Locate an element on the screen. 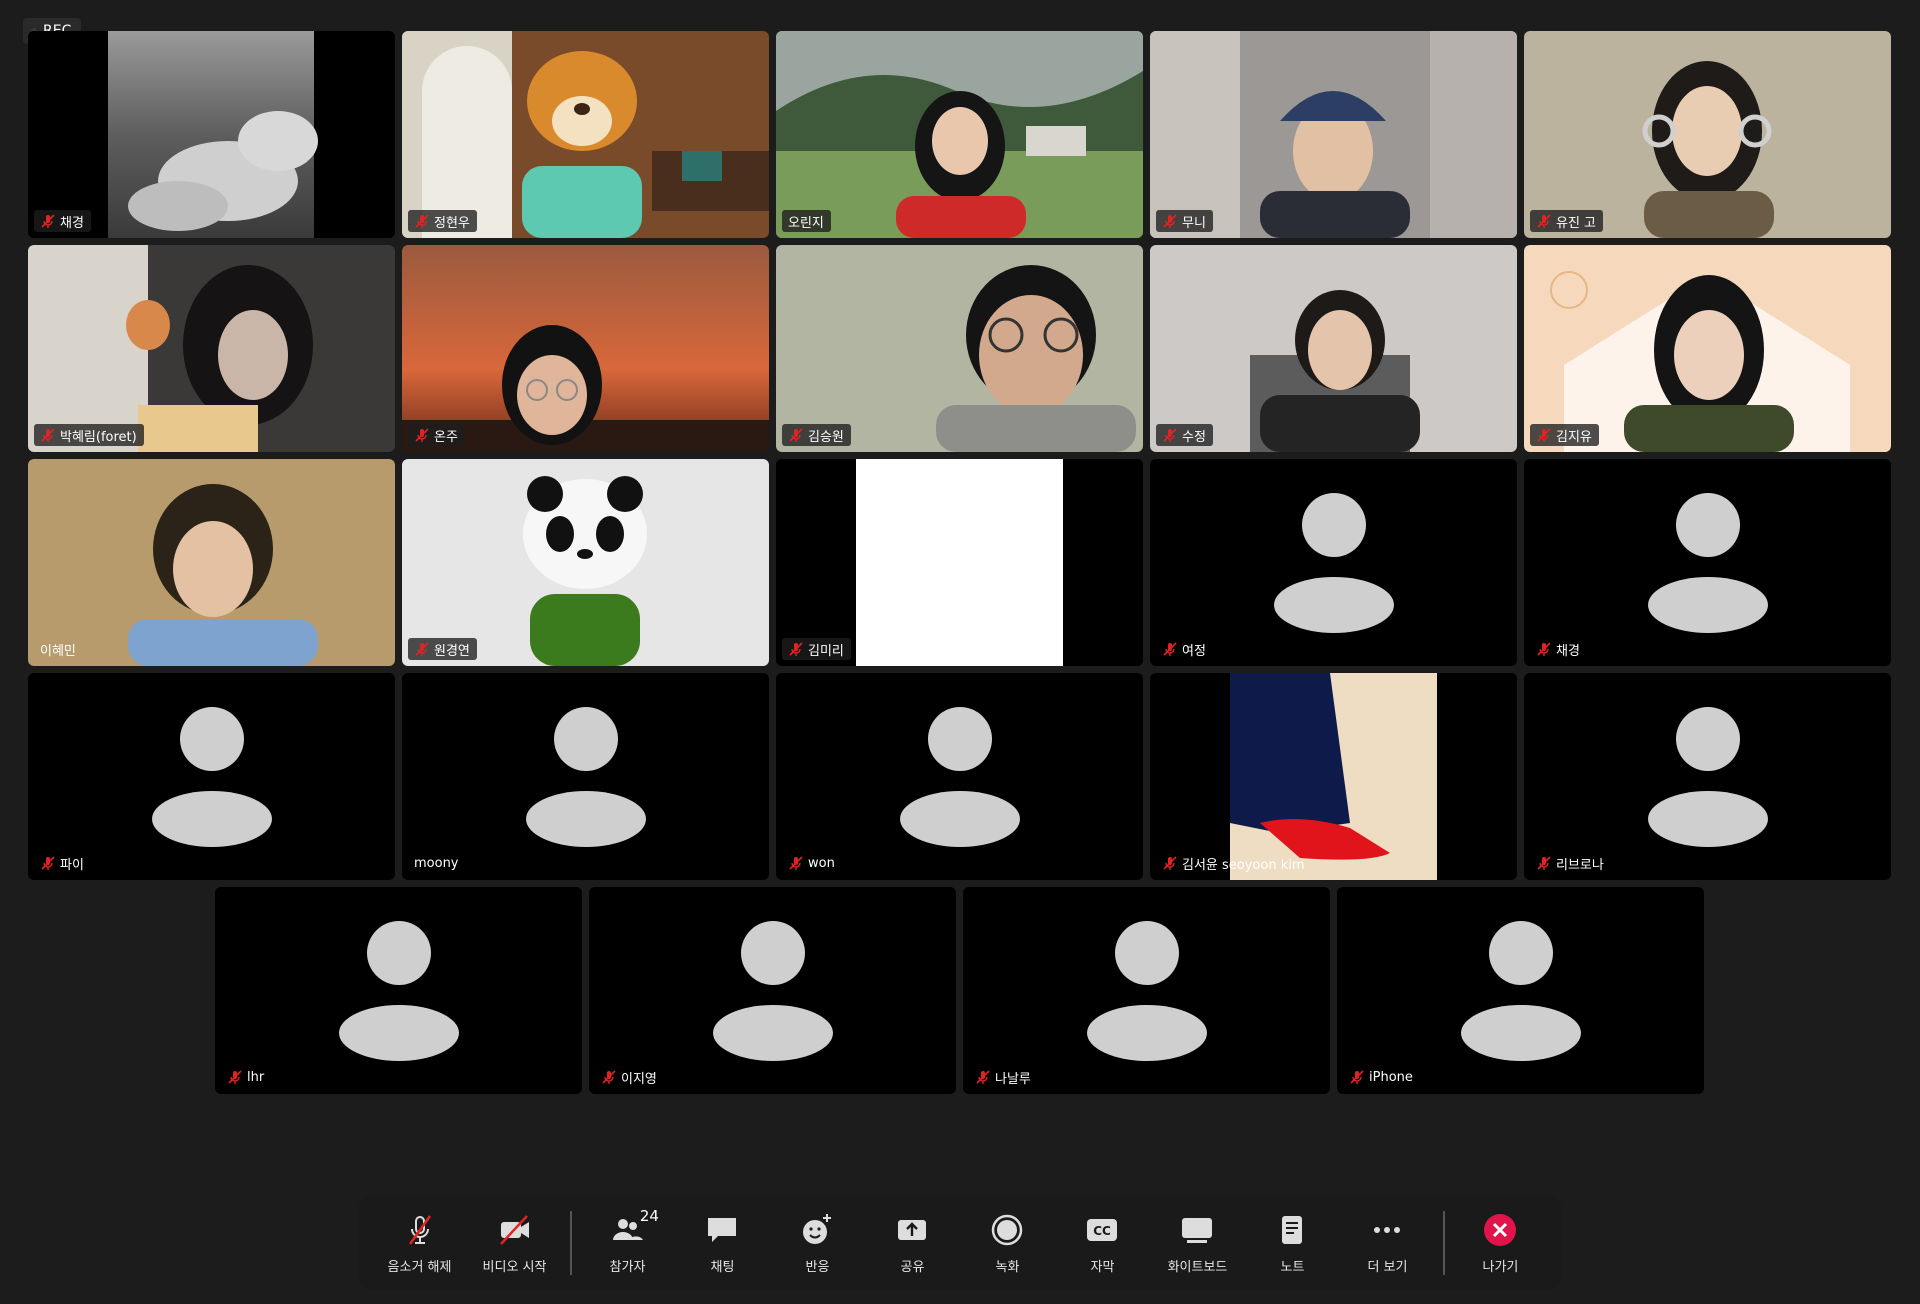 This screenshot has width=1920, height=1304. unmute-label: 음소거 해제 is located at coordinates (419, 1267).